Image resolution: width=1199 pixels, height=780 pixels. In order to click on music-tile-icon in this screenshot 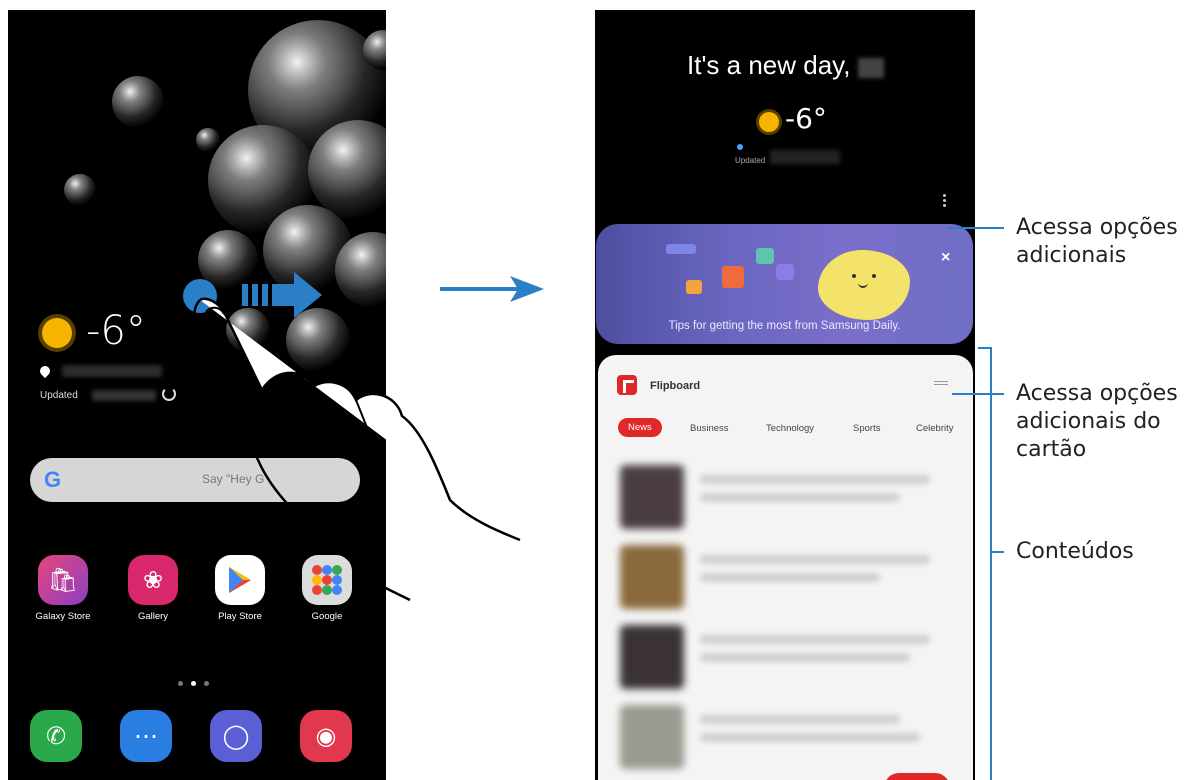, I will do `click(785, 272)`.